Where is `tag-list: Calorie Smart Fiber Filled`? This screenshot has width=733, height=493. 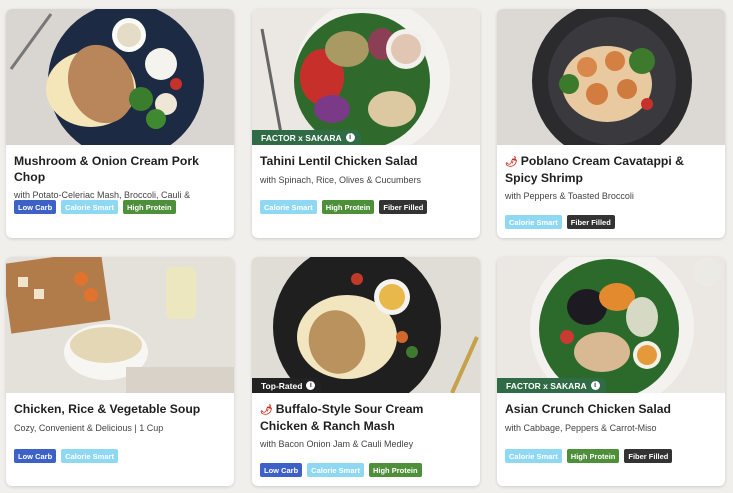
tag-list: Calorie Smart Fiber Filled is located at coordinates (560, 222).